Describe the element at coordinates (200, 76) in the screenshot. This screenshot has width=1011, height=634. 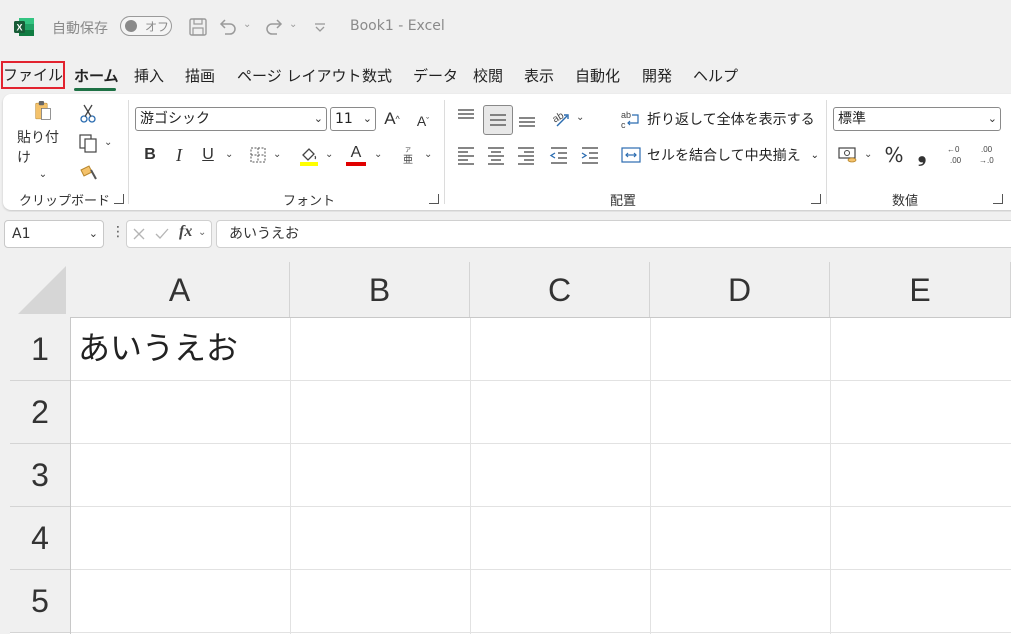
I see `tab-draw: 描画` at that location.